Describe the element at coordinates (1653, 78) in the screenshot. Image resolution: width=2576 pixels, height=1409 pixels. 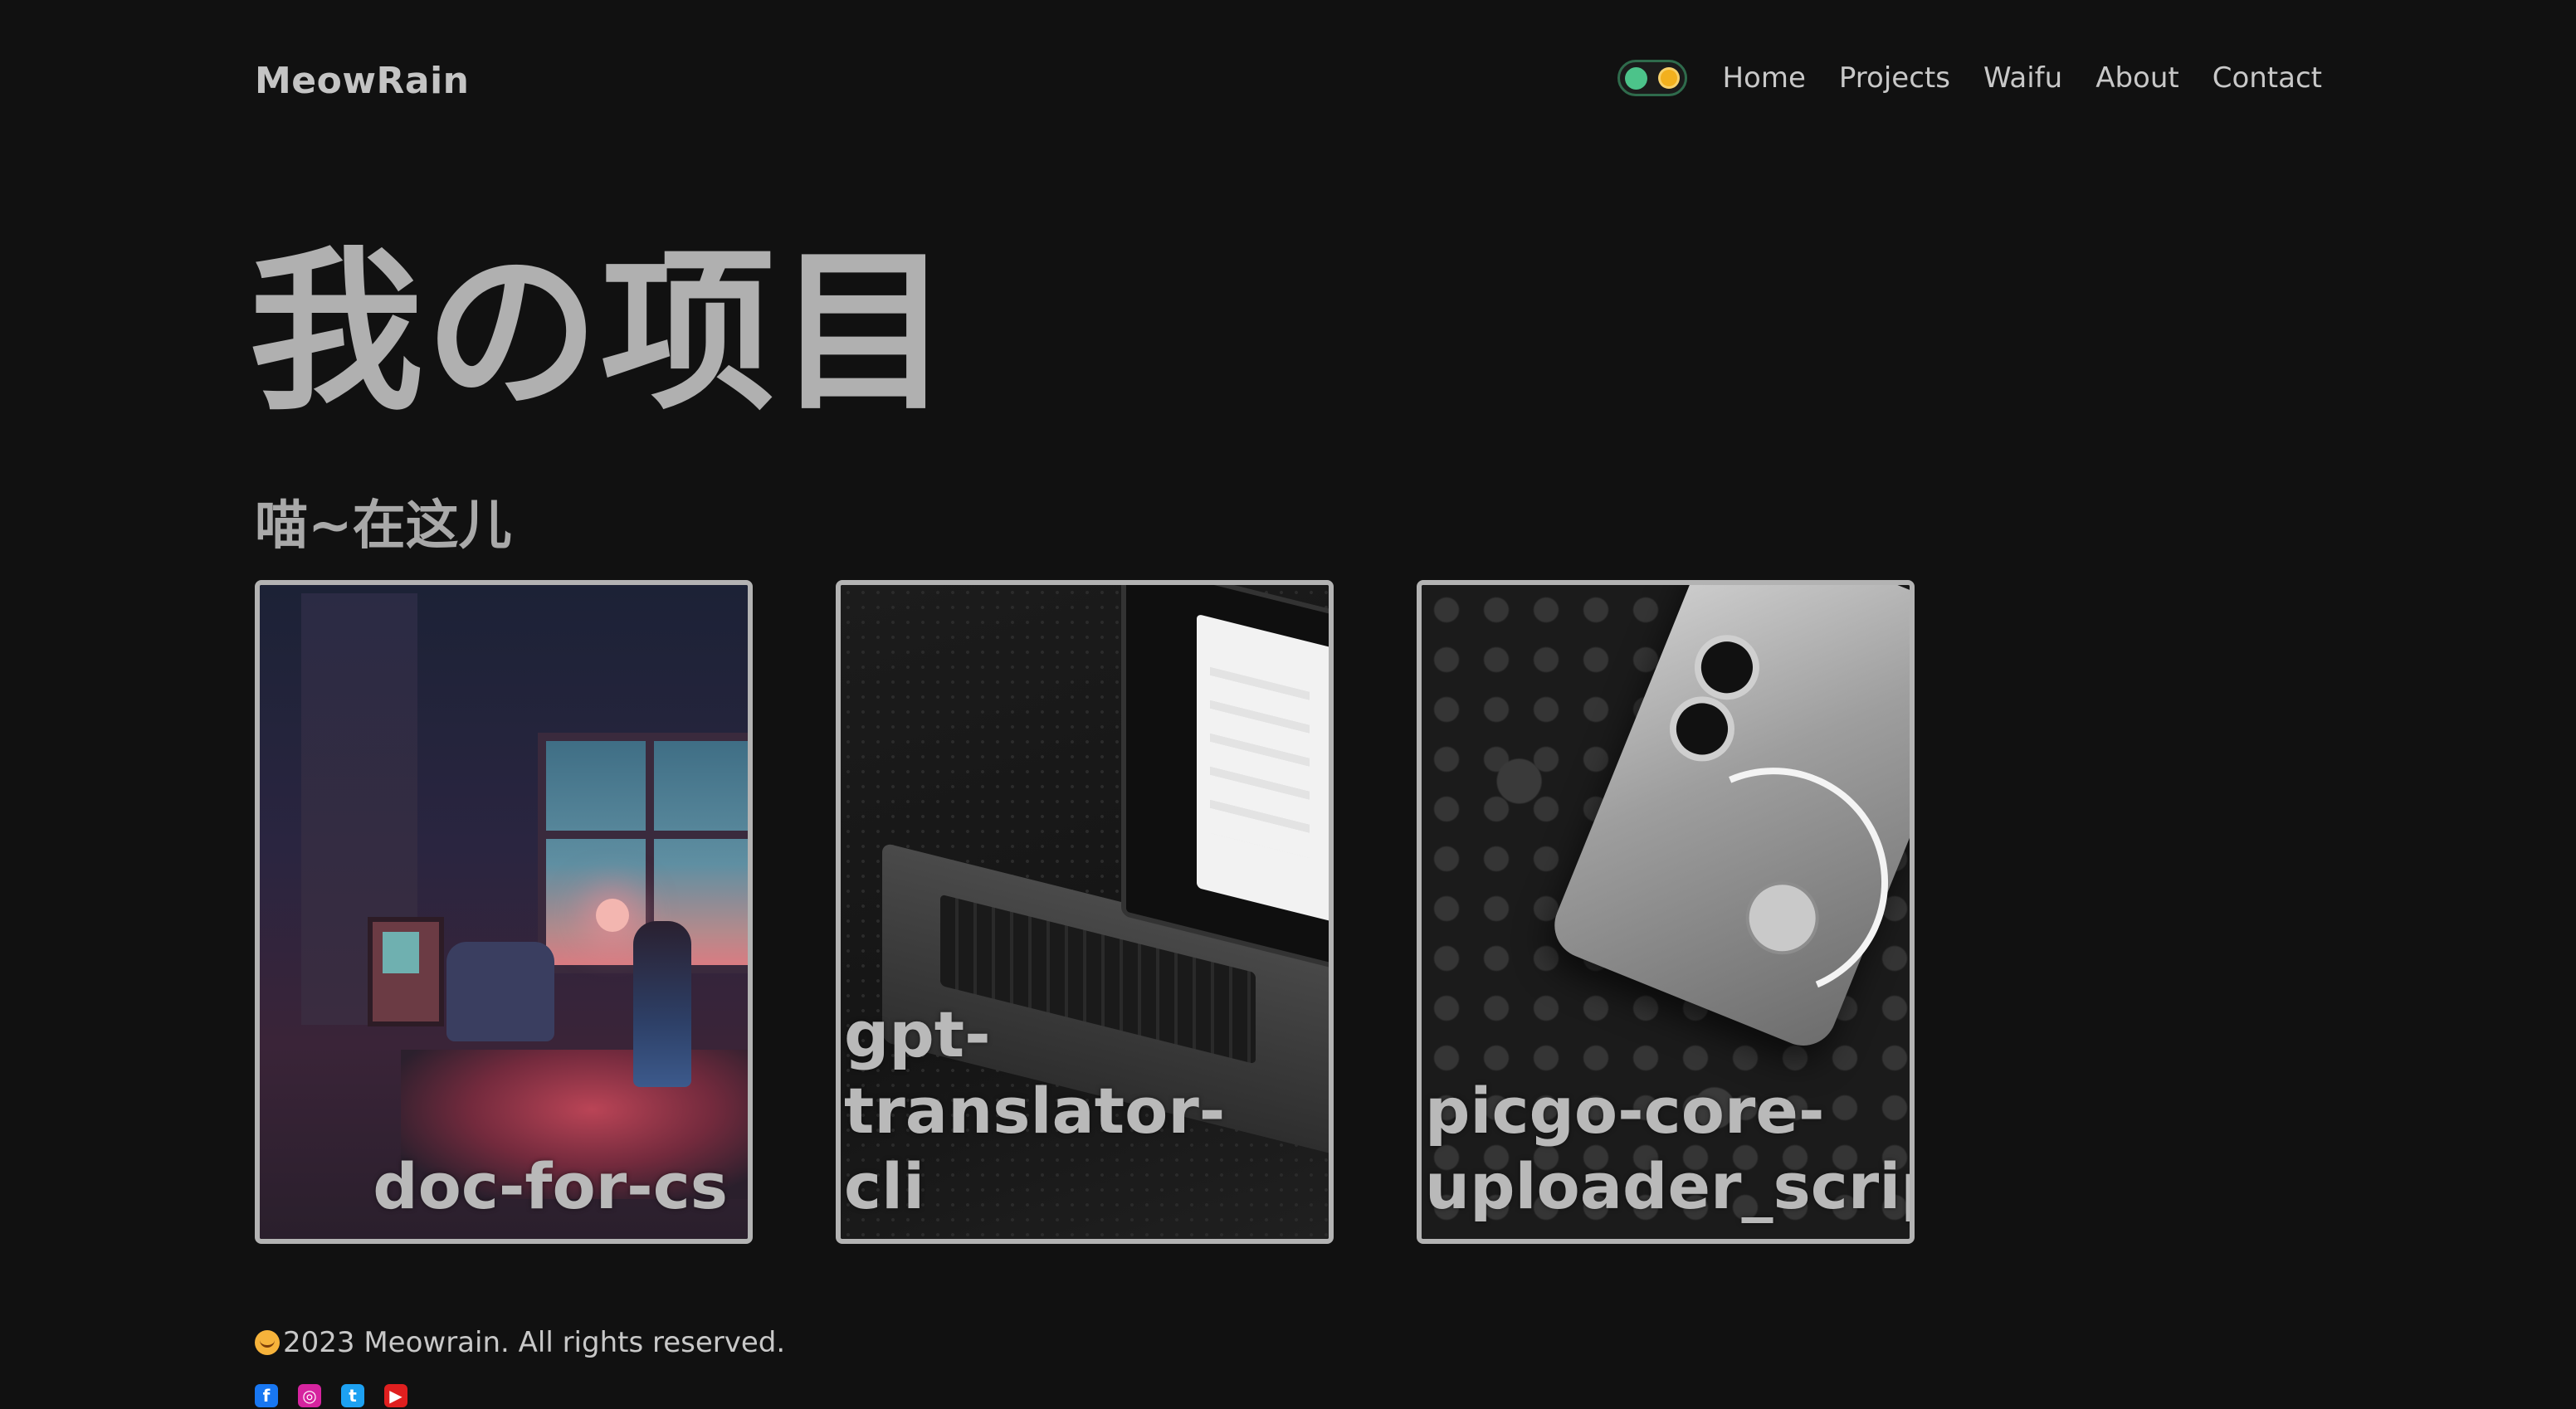
I see `theme-toggle` at that location.